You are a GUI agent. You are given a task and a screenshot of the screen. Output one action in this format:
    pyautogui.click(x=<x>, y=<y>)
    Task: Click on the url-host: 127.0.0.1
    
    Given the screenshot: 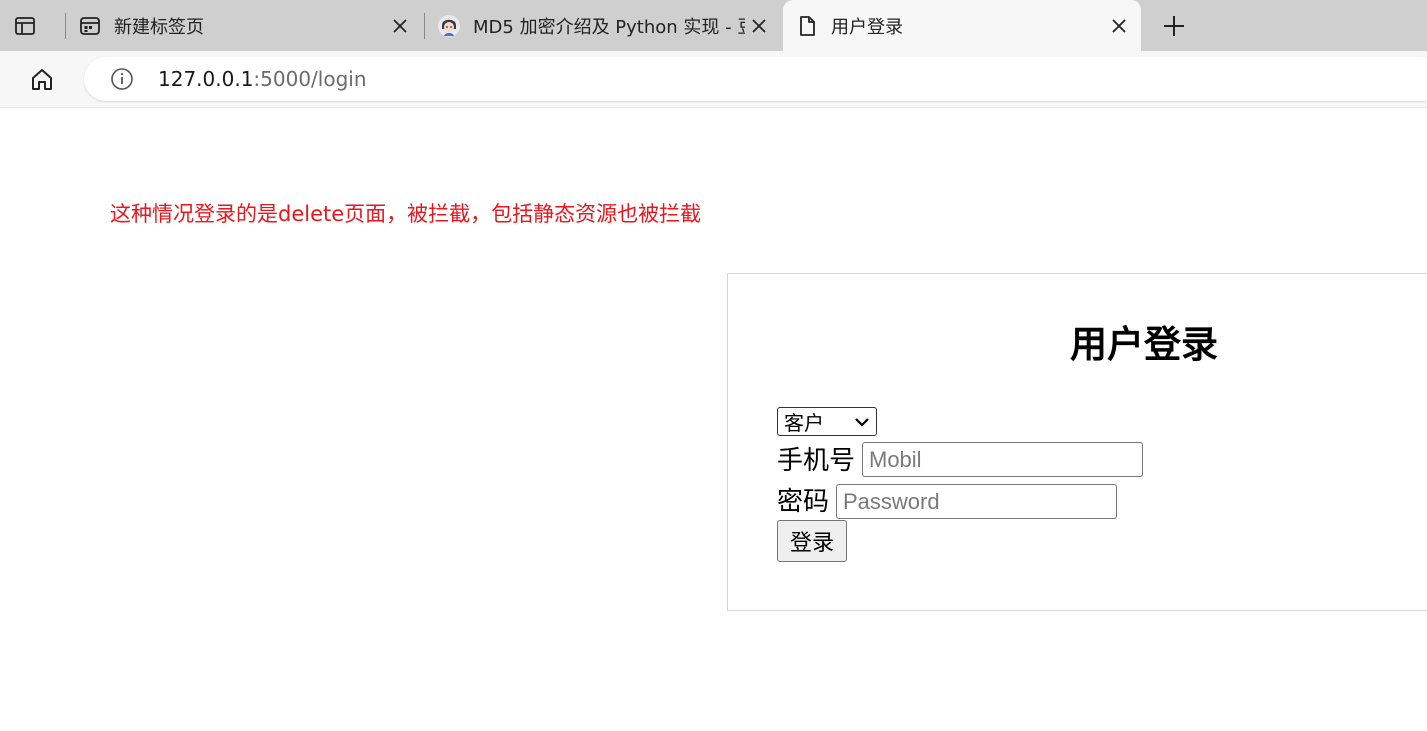 What is the action you would take?
    pyautogui.click(x=206, y=79)
    